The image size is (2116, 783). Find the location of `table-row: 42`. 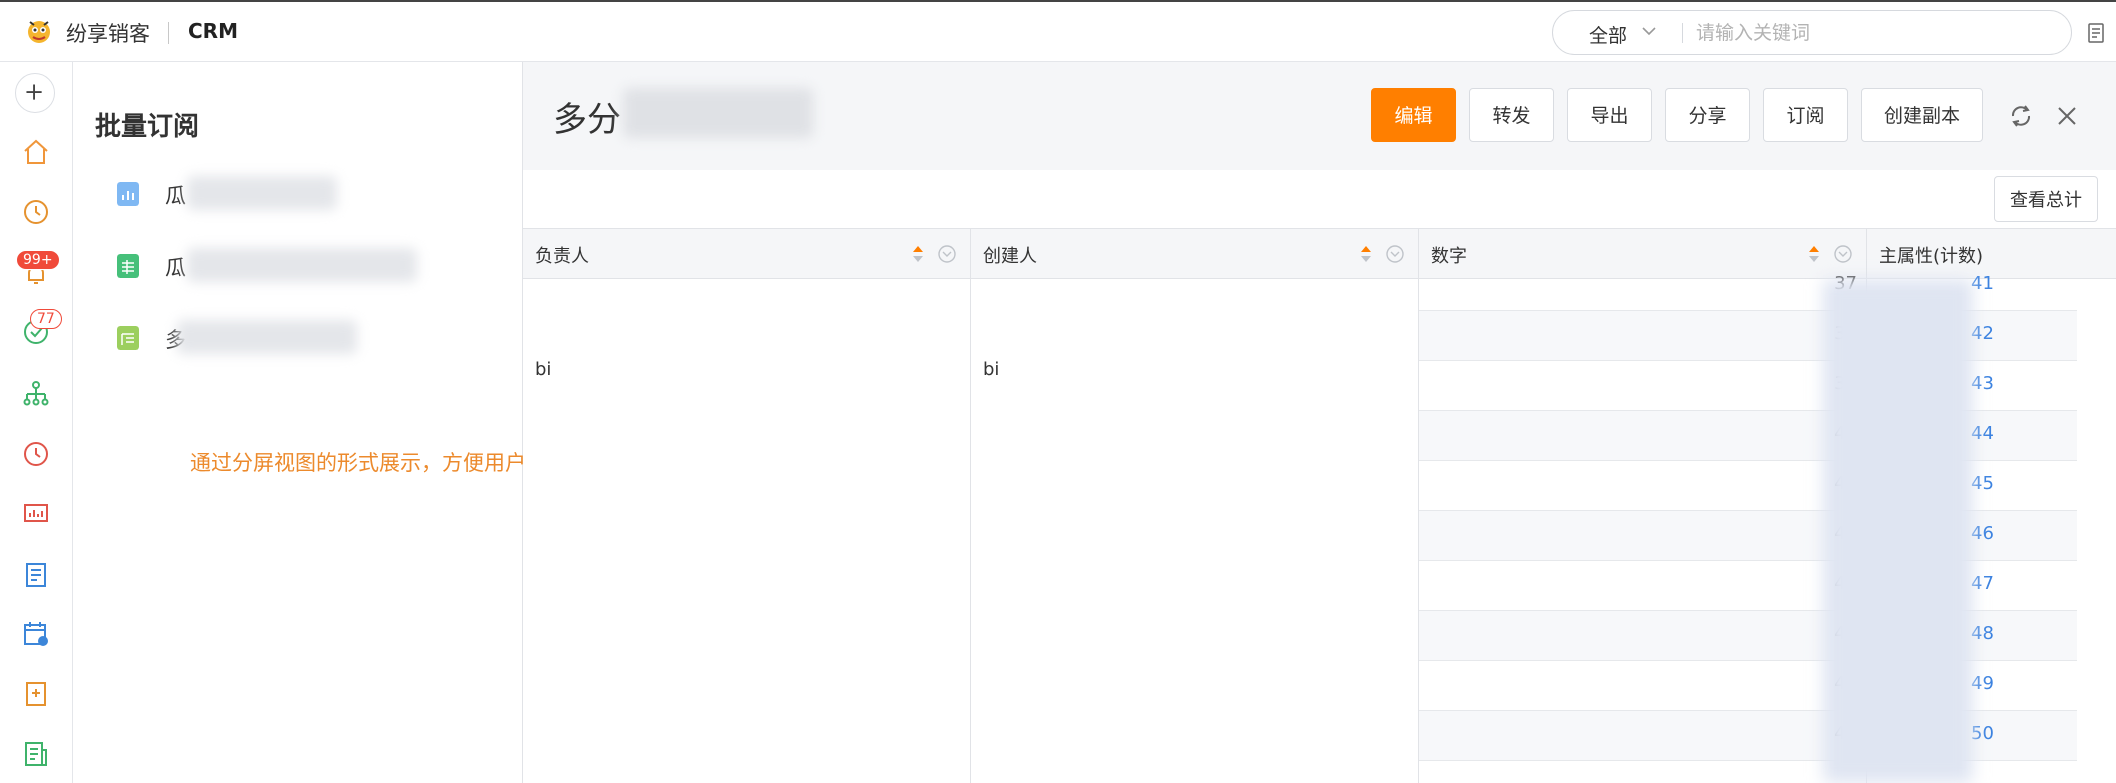

table-row: 42 is located at coordinates (1643, 536).